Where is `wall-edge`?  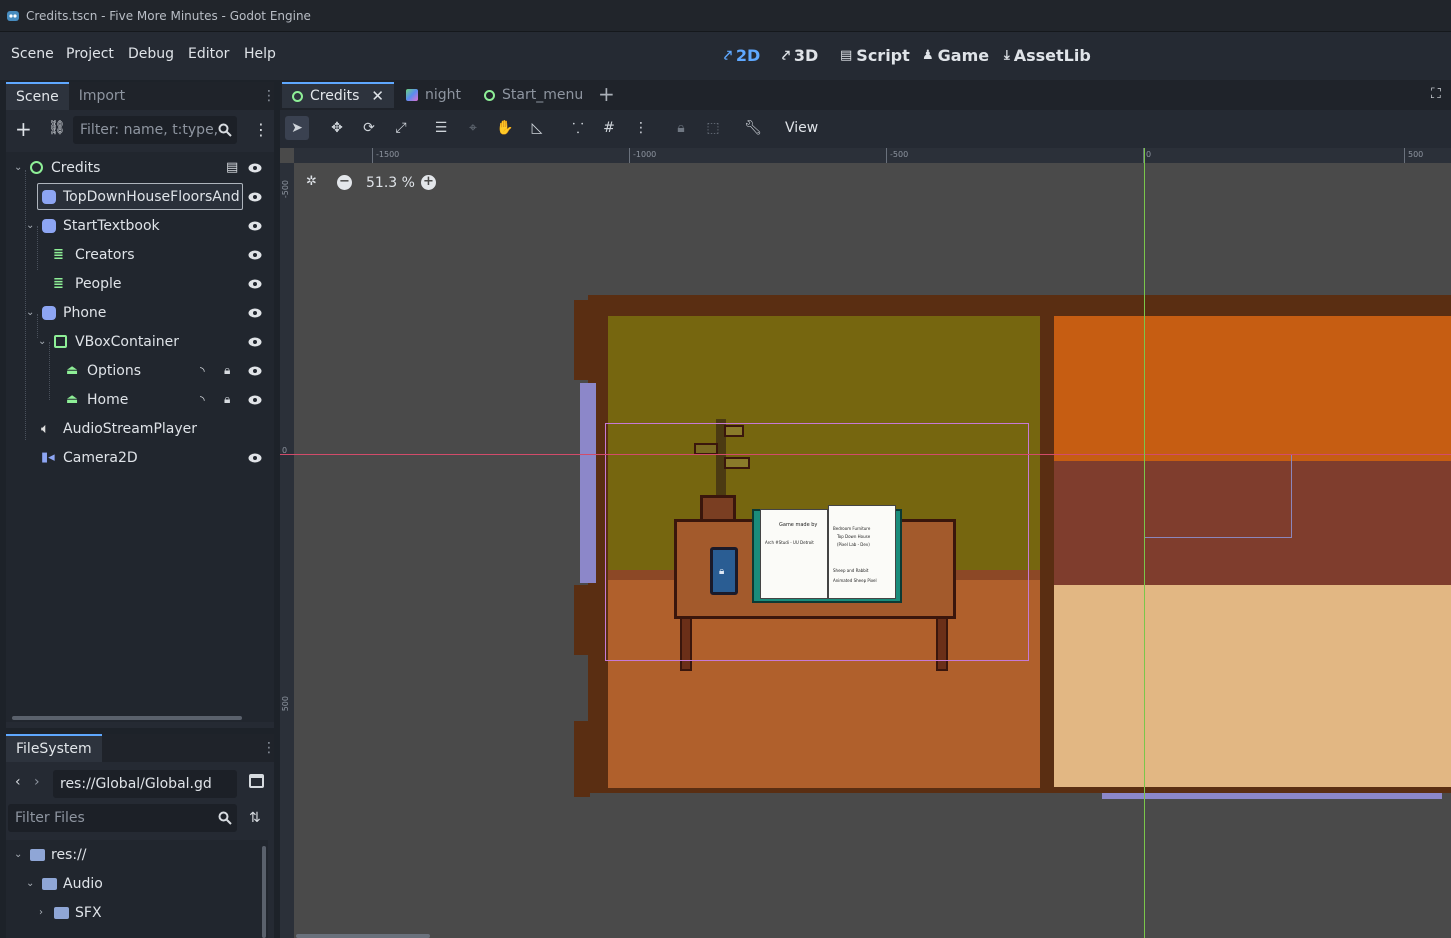
wall-edge is located at coordinates (582, 620).